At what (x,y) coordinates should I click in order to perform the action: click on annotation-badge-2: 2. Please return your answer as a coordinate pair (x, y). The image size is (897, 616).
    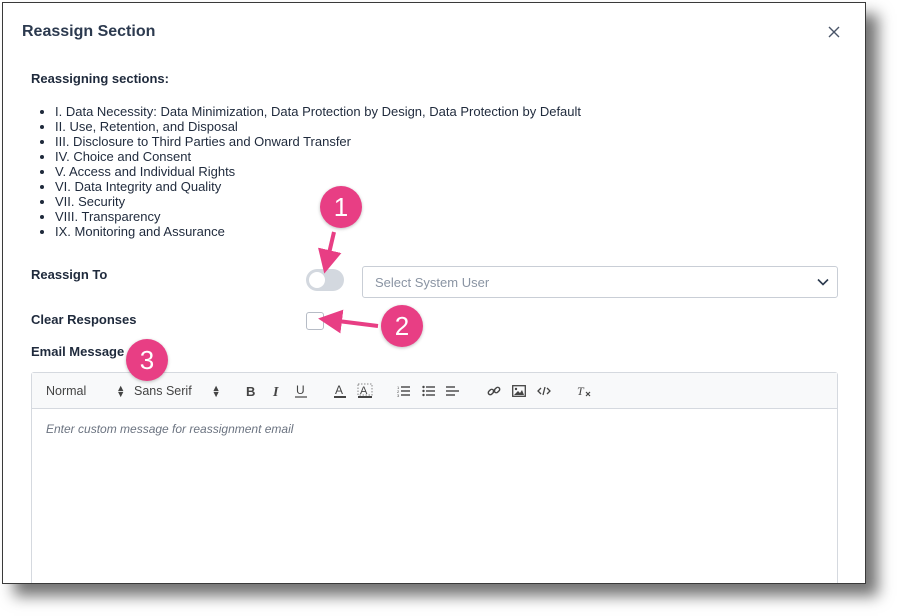
    Looking at the image, I should click on (402, 326).